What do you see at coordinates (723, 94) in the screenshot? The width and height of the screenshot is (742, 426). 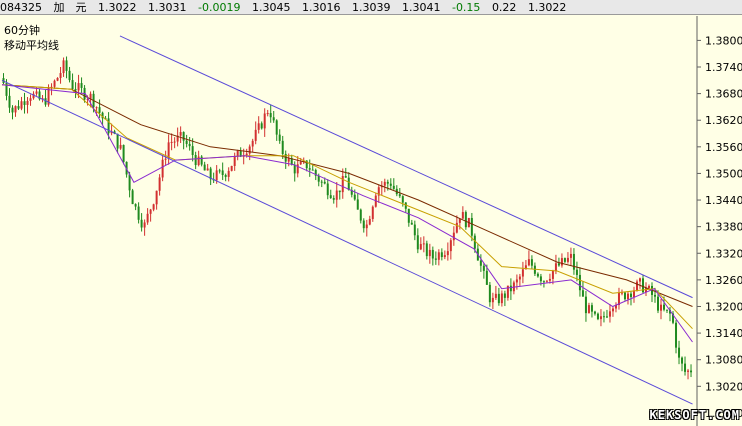 I see `y-tick-label-2: 1.3680` at bounding box center [723, 94].